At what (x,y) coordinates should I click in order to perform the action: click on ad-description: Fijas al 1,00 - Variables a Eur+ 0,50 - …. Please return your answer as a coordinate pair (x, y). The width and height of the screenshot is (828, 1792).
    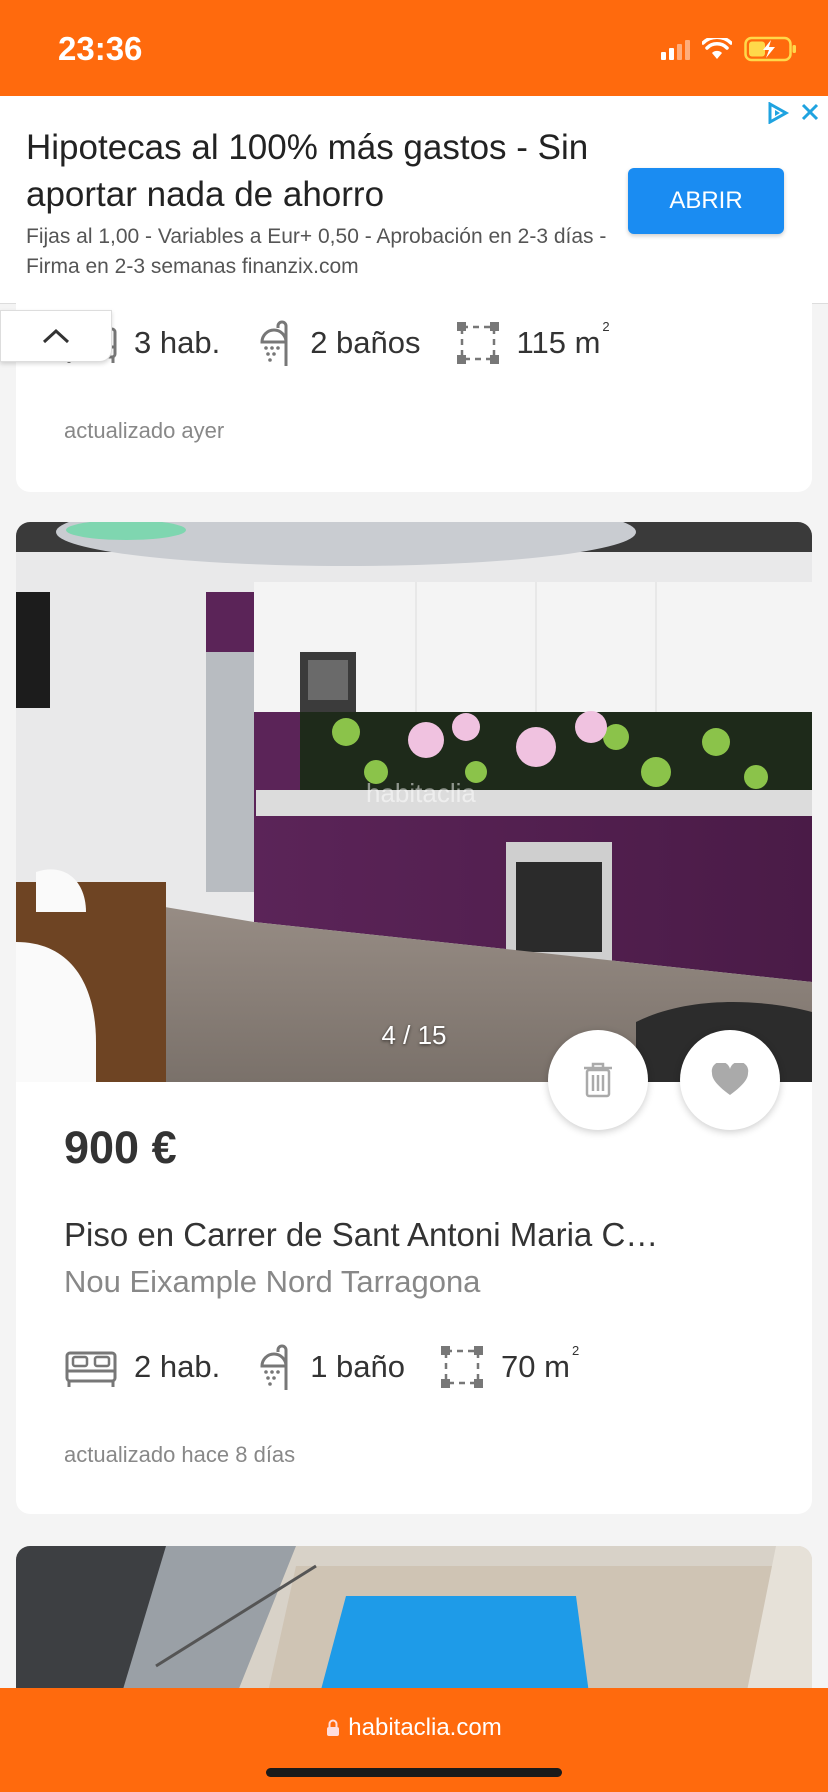
    Looking at the image, I should click on (316, 251).